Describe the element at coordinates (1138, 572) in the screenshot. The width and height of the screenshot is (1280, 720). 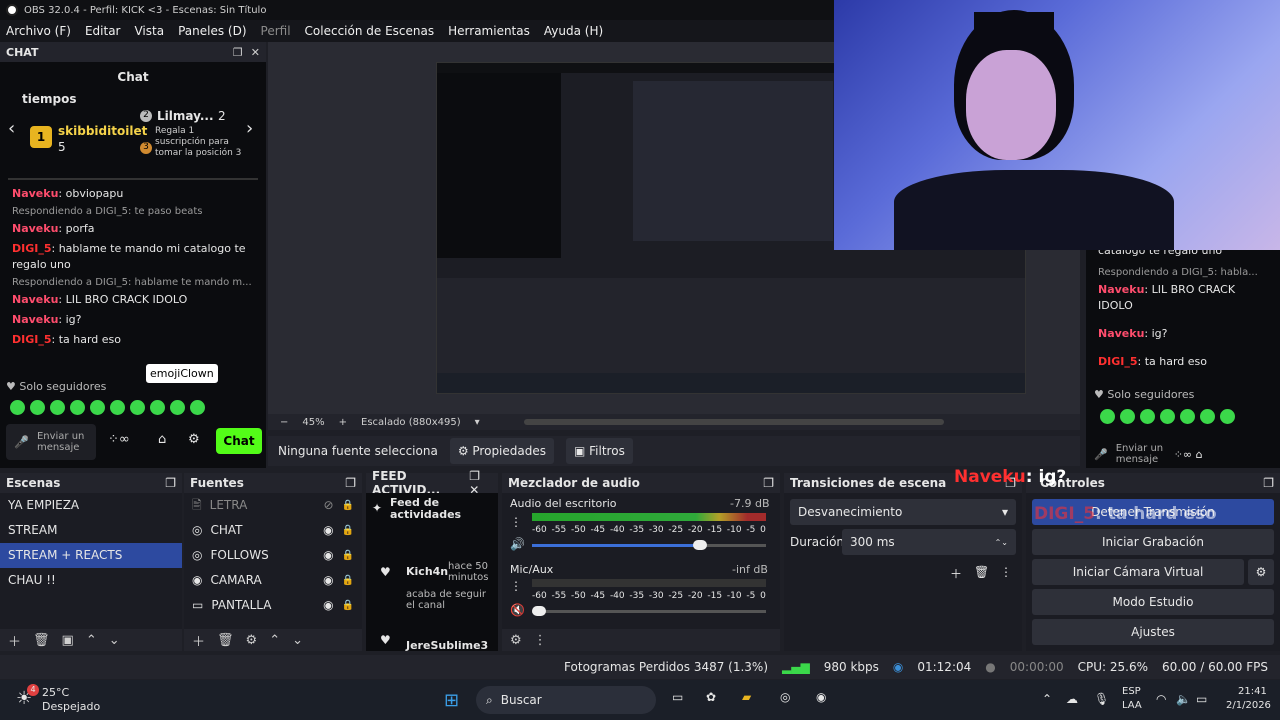
I see `virtual-camera-button: Iniciar Cámara Virtual` at that location.